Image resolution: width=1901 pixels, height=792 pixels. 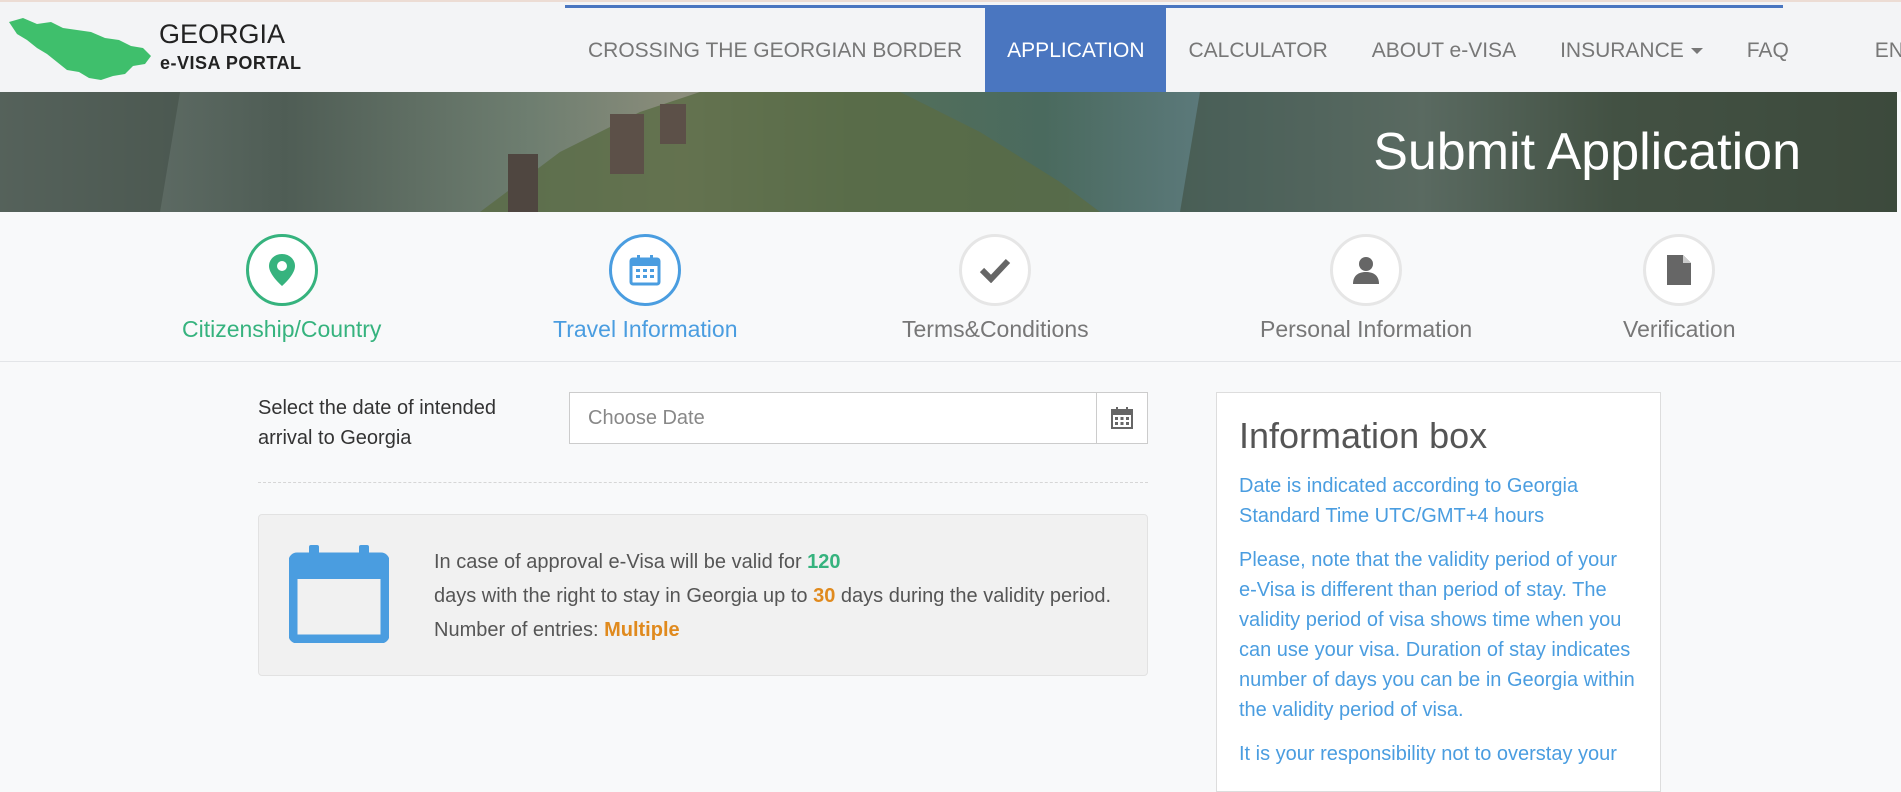 I want to click on arrival-date-group, so click(x=858, y=418).